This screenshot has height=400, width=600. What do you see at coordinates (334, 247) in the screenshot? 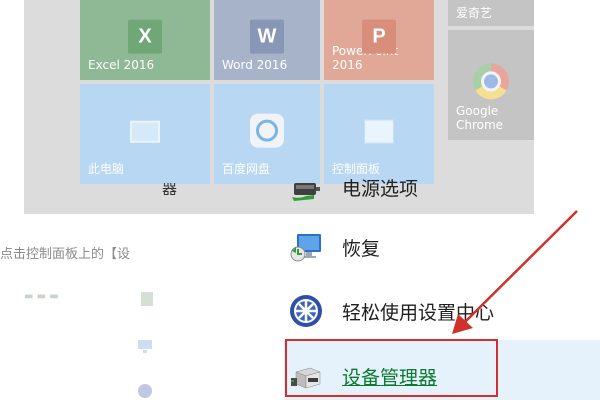
I see `recovery-item: 恢复` at bounding box center [334, 247].